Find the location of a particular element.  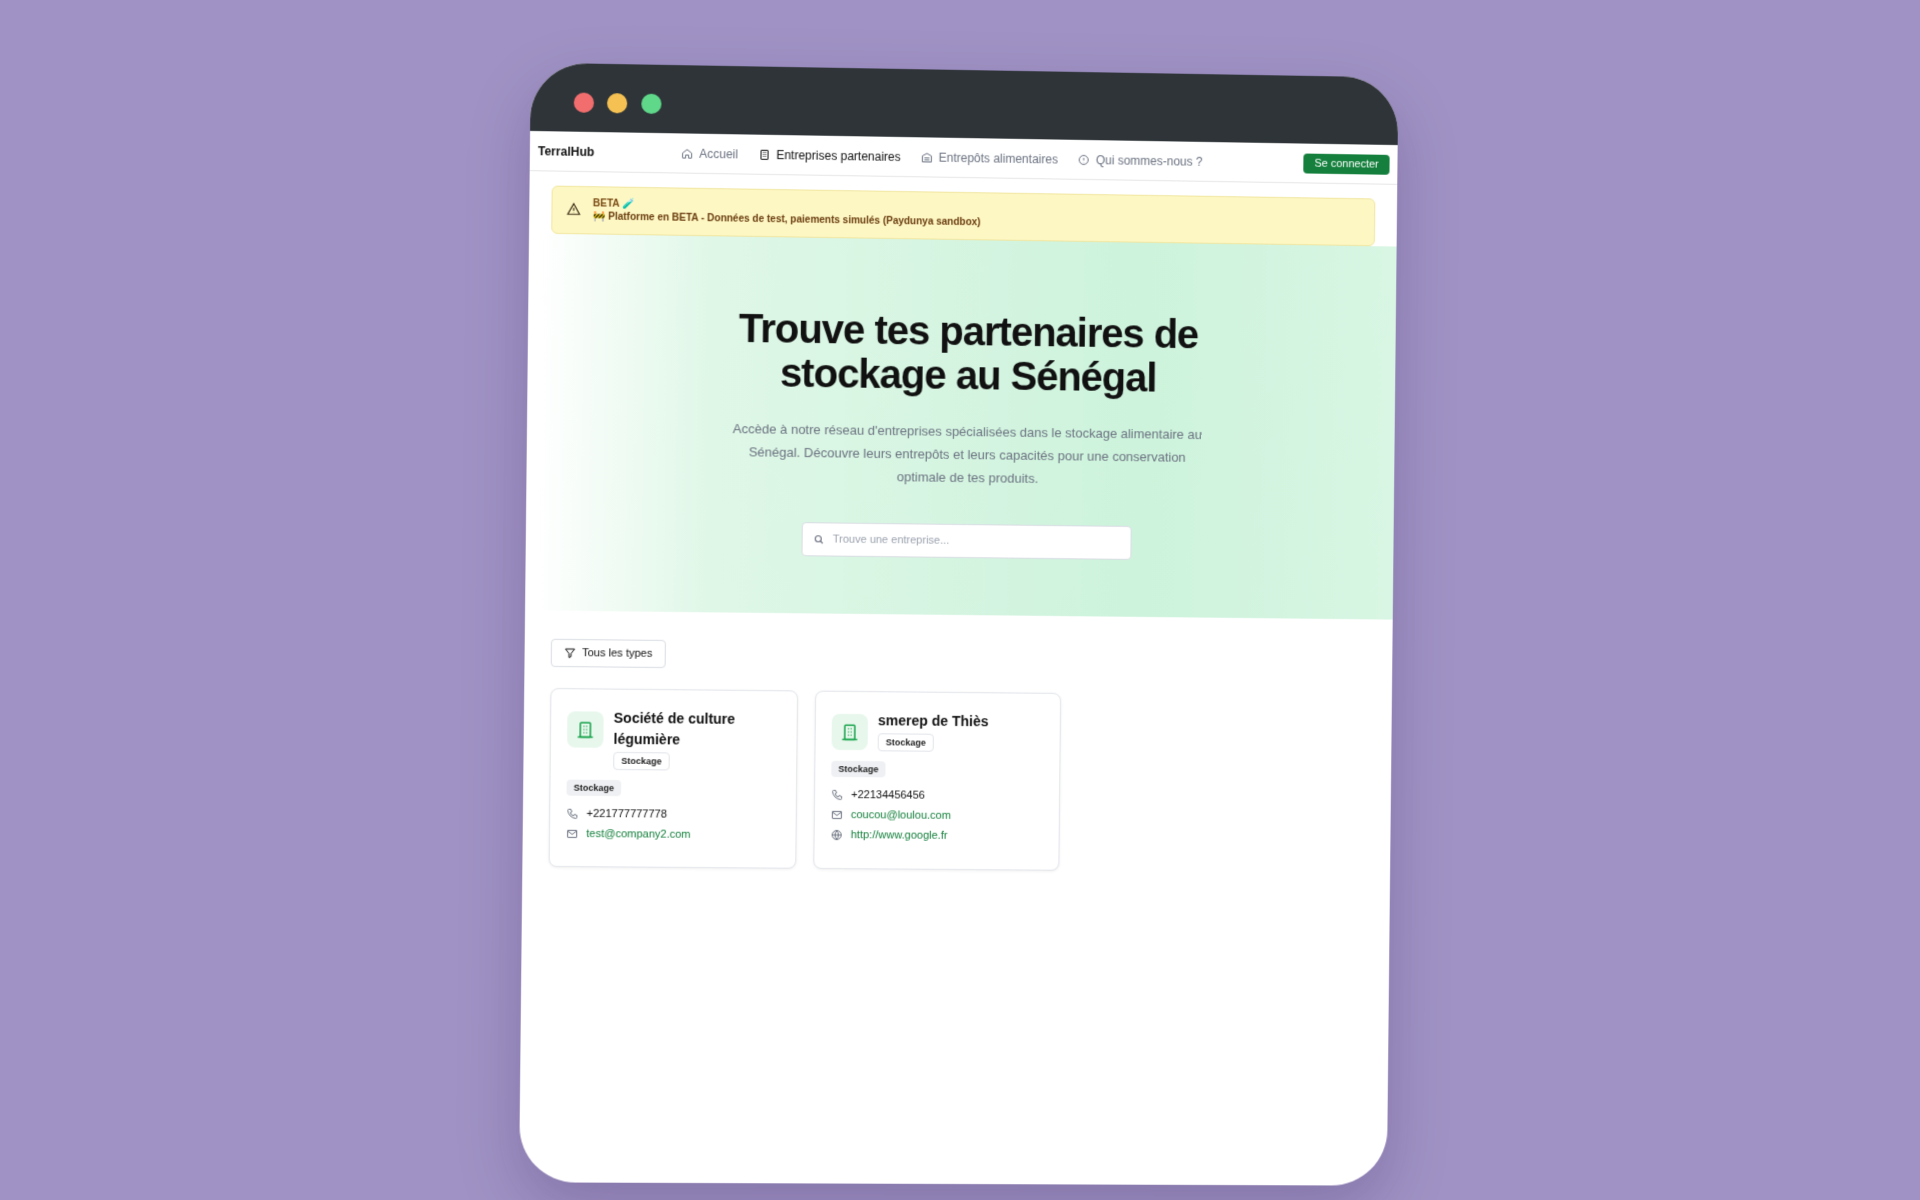

nav-item-label: Entrepôts alimentaires is located at coordinates (998, 158).